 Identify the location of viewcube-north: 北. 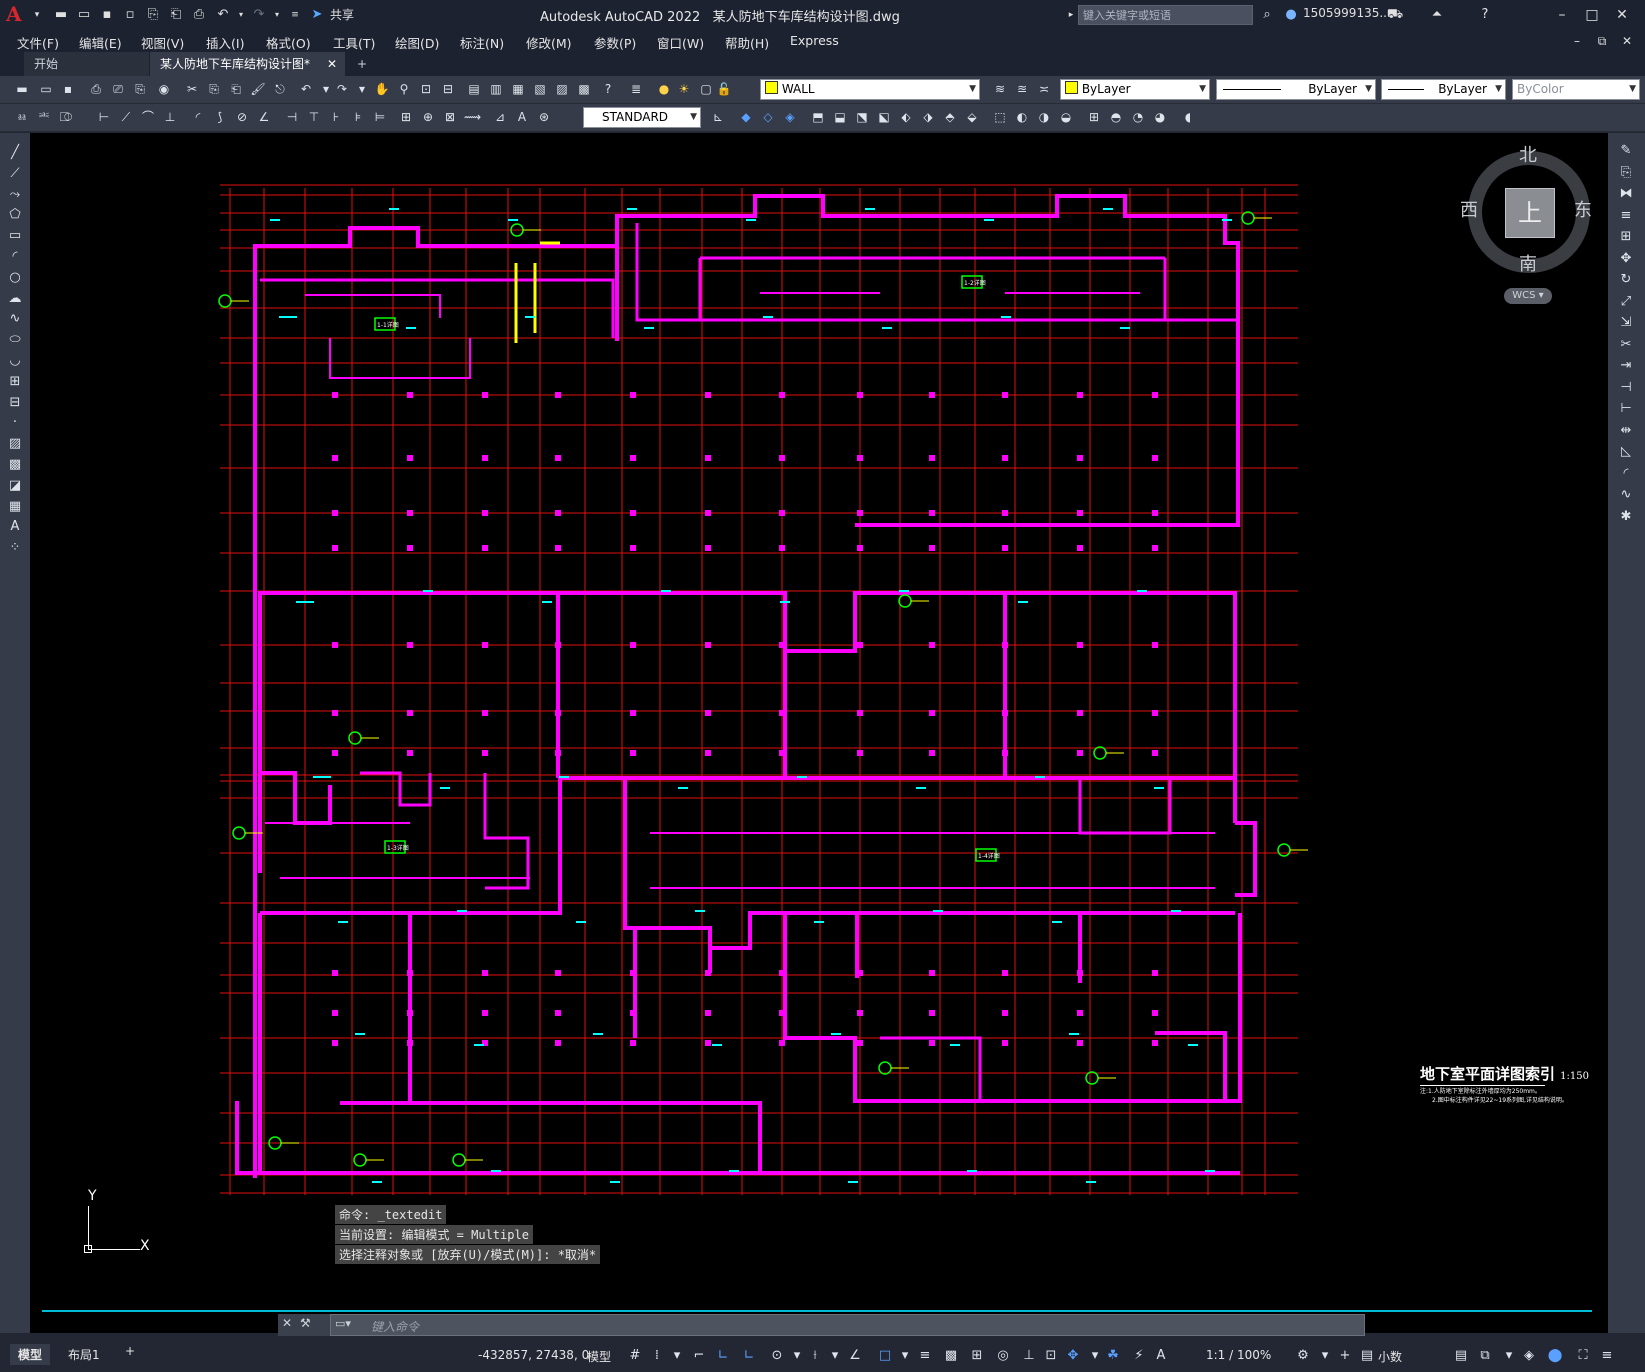
(1528, 154).